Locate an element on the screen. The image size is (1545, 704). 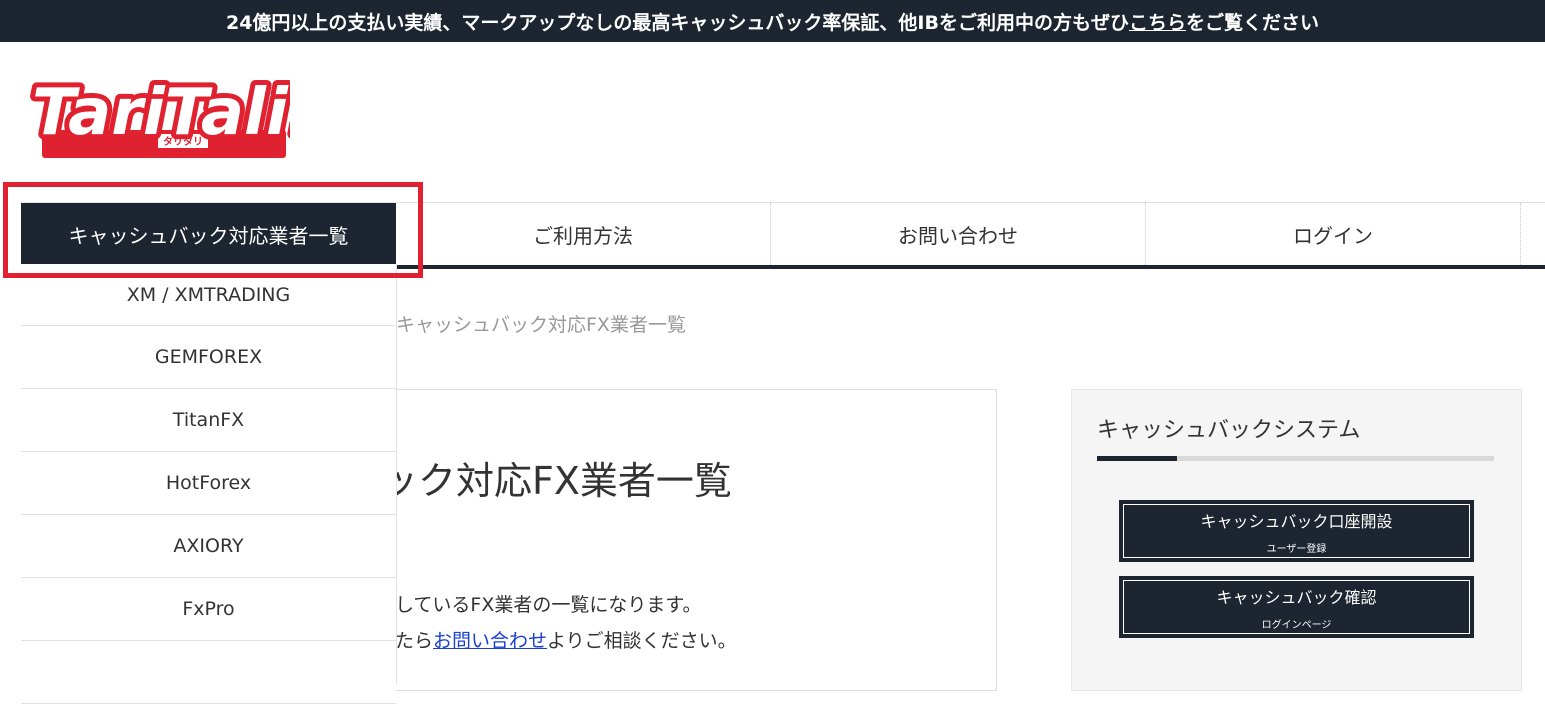
button-label: キャッシュバック確認 is located at coordinates (1296, 597).